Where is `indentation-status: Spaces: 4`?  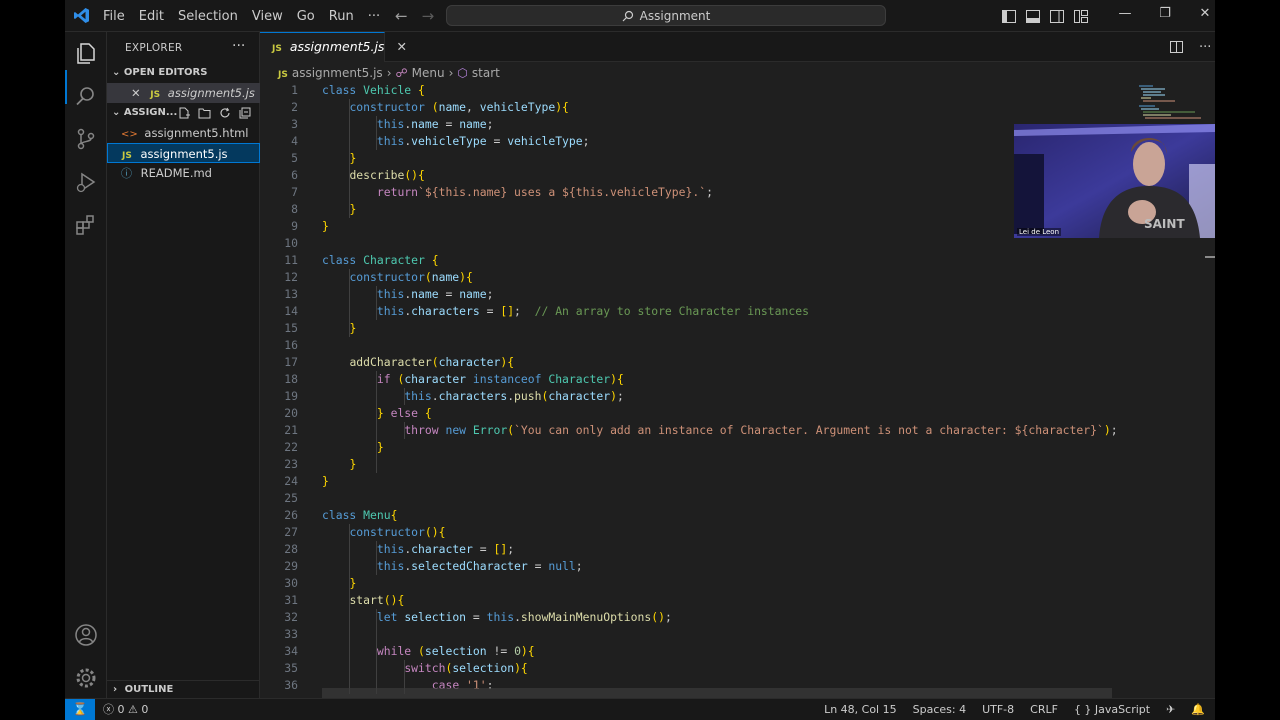
indentation-status: Spaces: 4 is located at coordinates (939, 709).